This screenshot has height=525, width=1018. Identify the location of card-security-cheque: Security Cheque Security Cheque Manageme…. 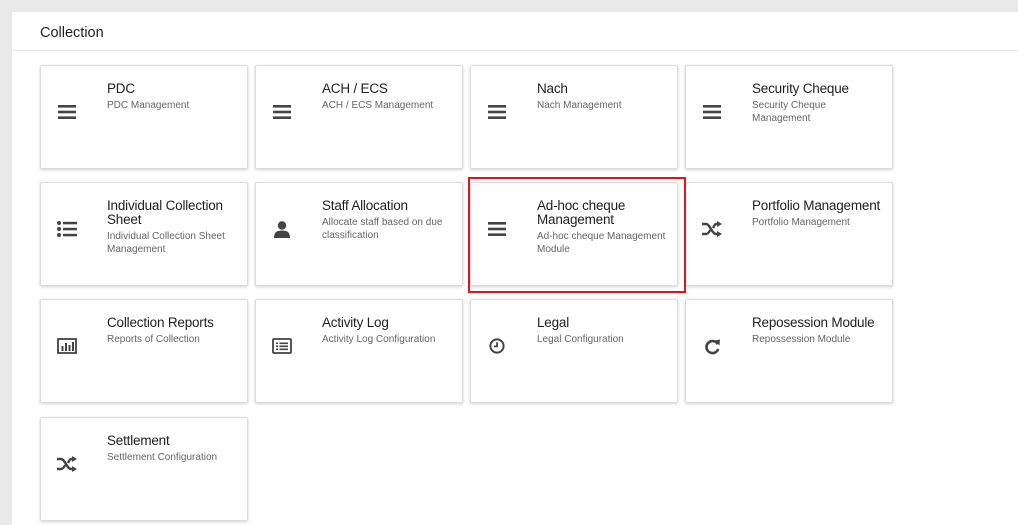
(789, 117).